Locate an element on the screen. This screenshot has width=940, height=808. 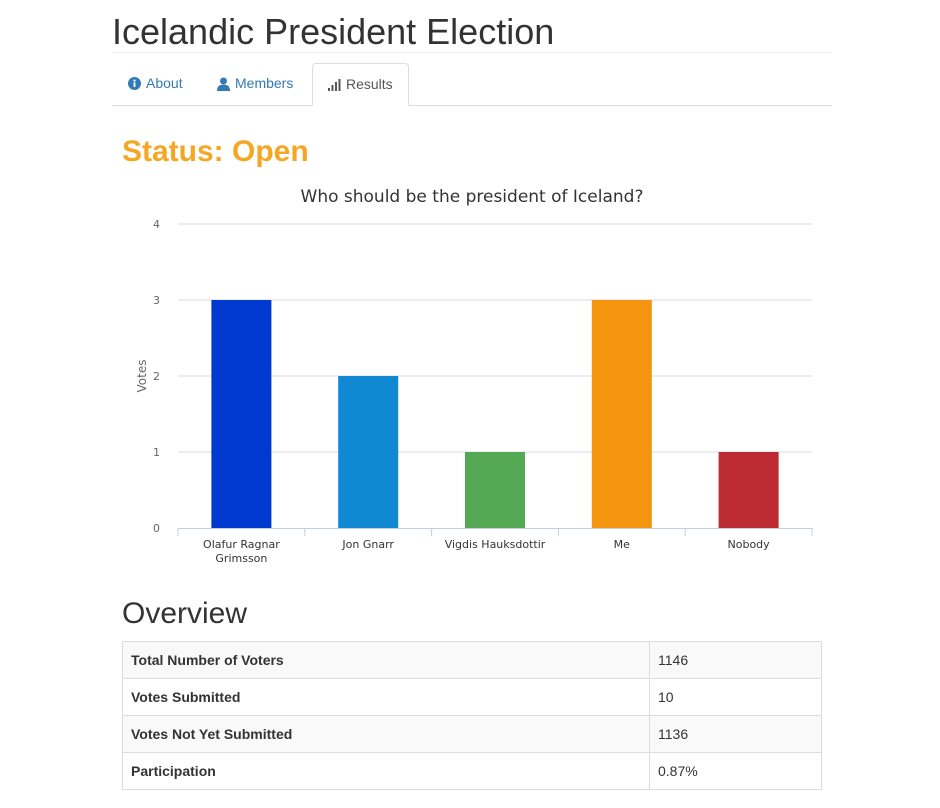
table-row: Participation 0.87% is located at coordinates (472, 771).